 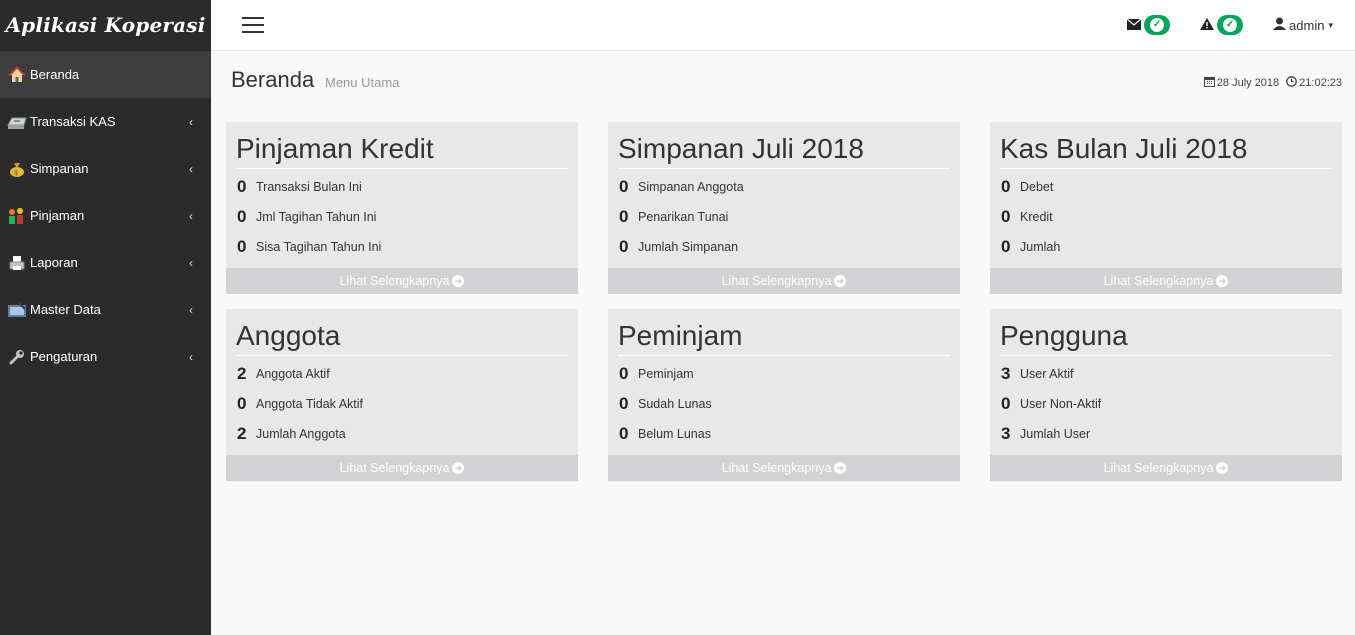 I want to click on caret-down-icon: ▾, so click(x=1330, y=24).